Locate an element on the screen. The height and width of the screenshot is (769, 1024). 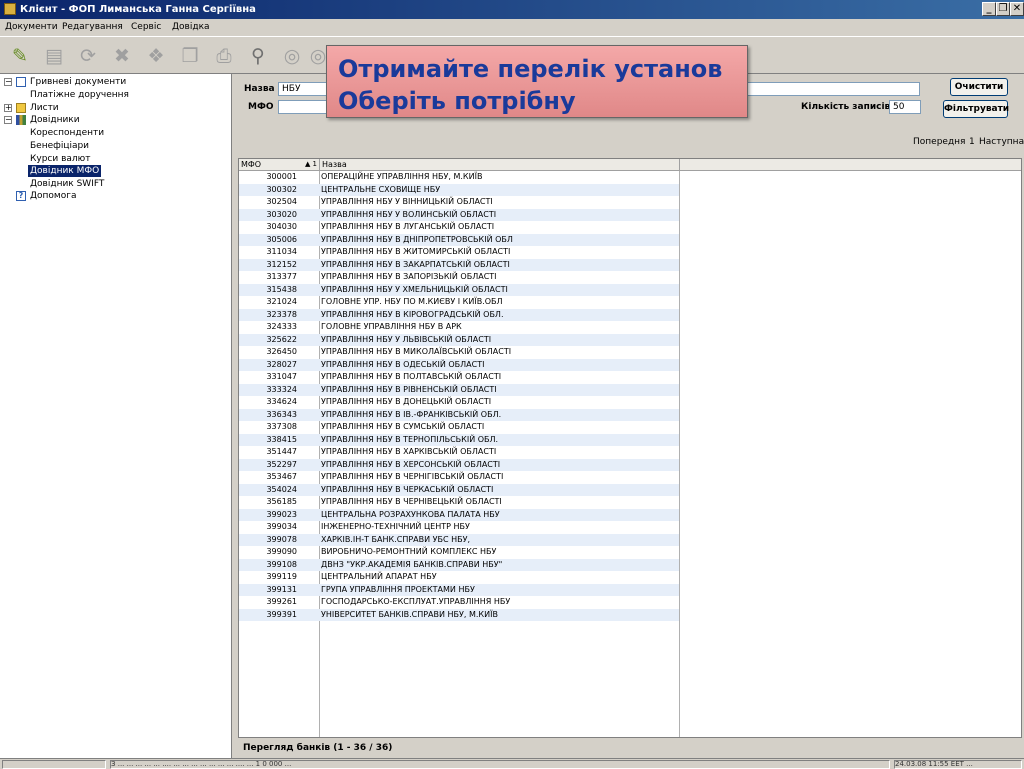
column-divider is located at coordinates (679, 454).